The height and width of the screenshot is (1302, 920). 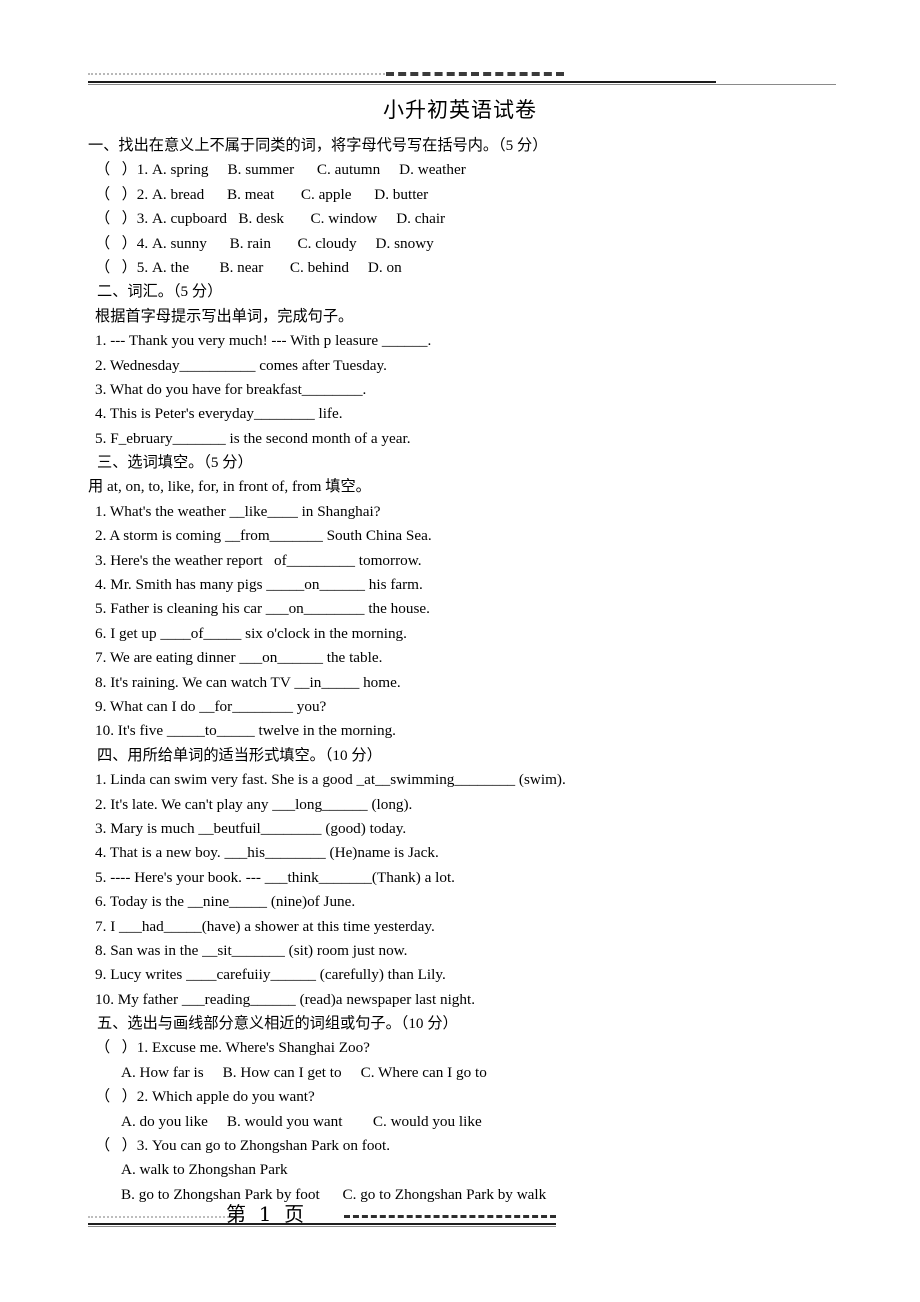 What do you see at coordinates (483, 1170) in the screenshot?
I see `section-5-question-3-option-a: A. walk to Zhongshan Park` at bounding box center [483, 1170].